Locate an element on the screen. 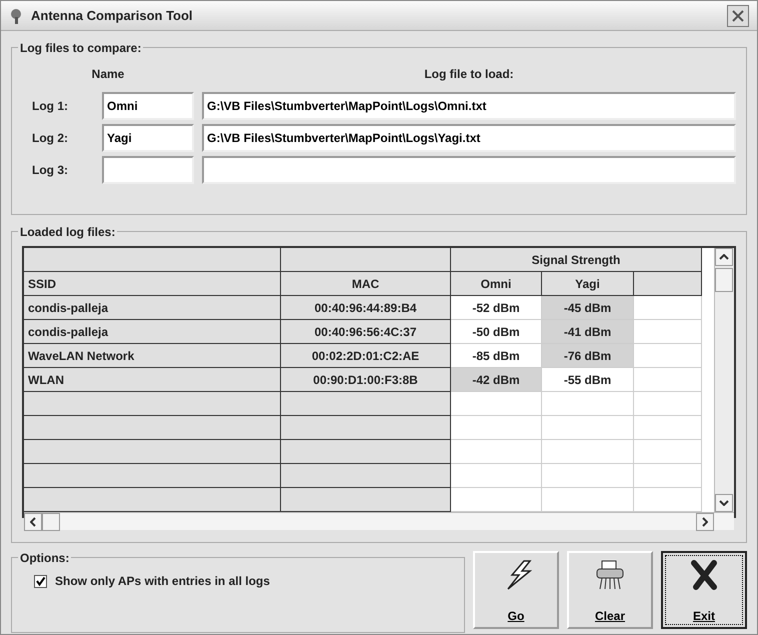  close-button is located at coordinates (738, 15).